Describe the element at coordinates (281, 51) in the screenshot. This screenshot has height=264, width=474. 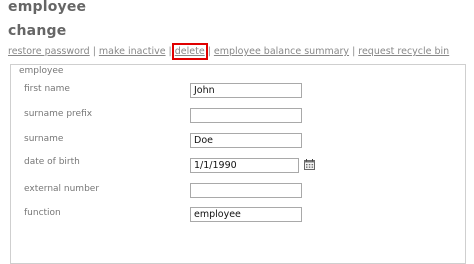
I see `employee-balance-summary-link: employee balance summary` at that location.